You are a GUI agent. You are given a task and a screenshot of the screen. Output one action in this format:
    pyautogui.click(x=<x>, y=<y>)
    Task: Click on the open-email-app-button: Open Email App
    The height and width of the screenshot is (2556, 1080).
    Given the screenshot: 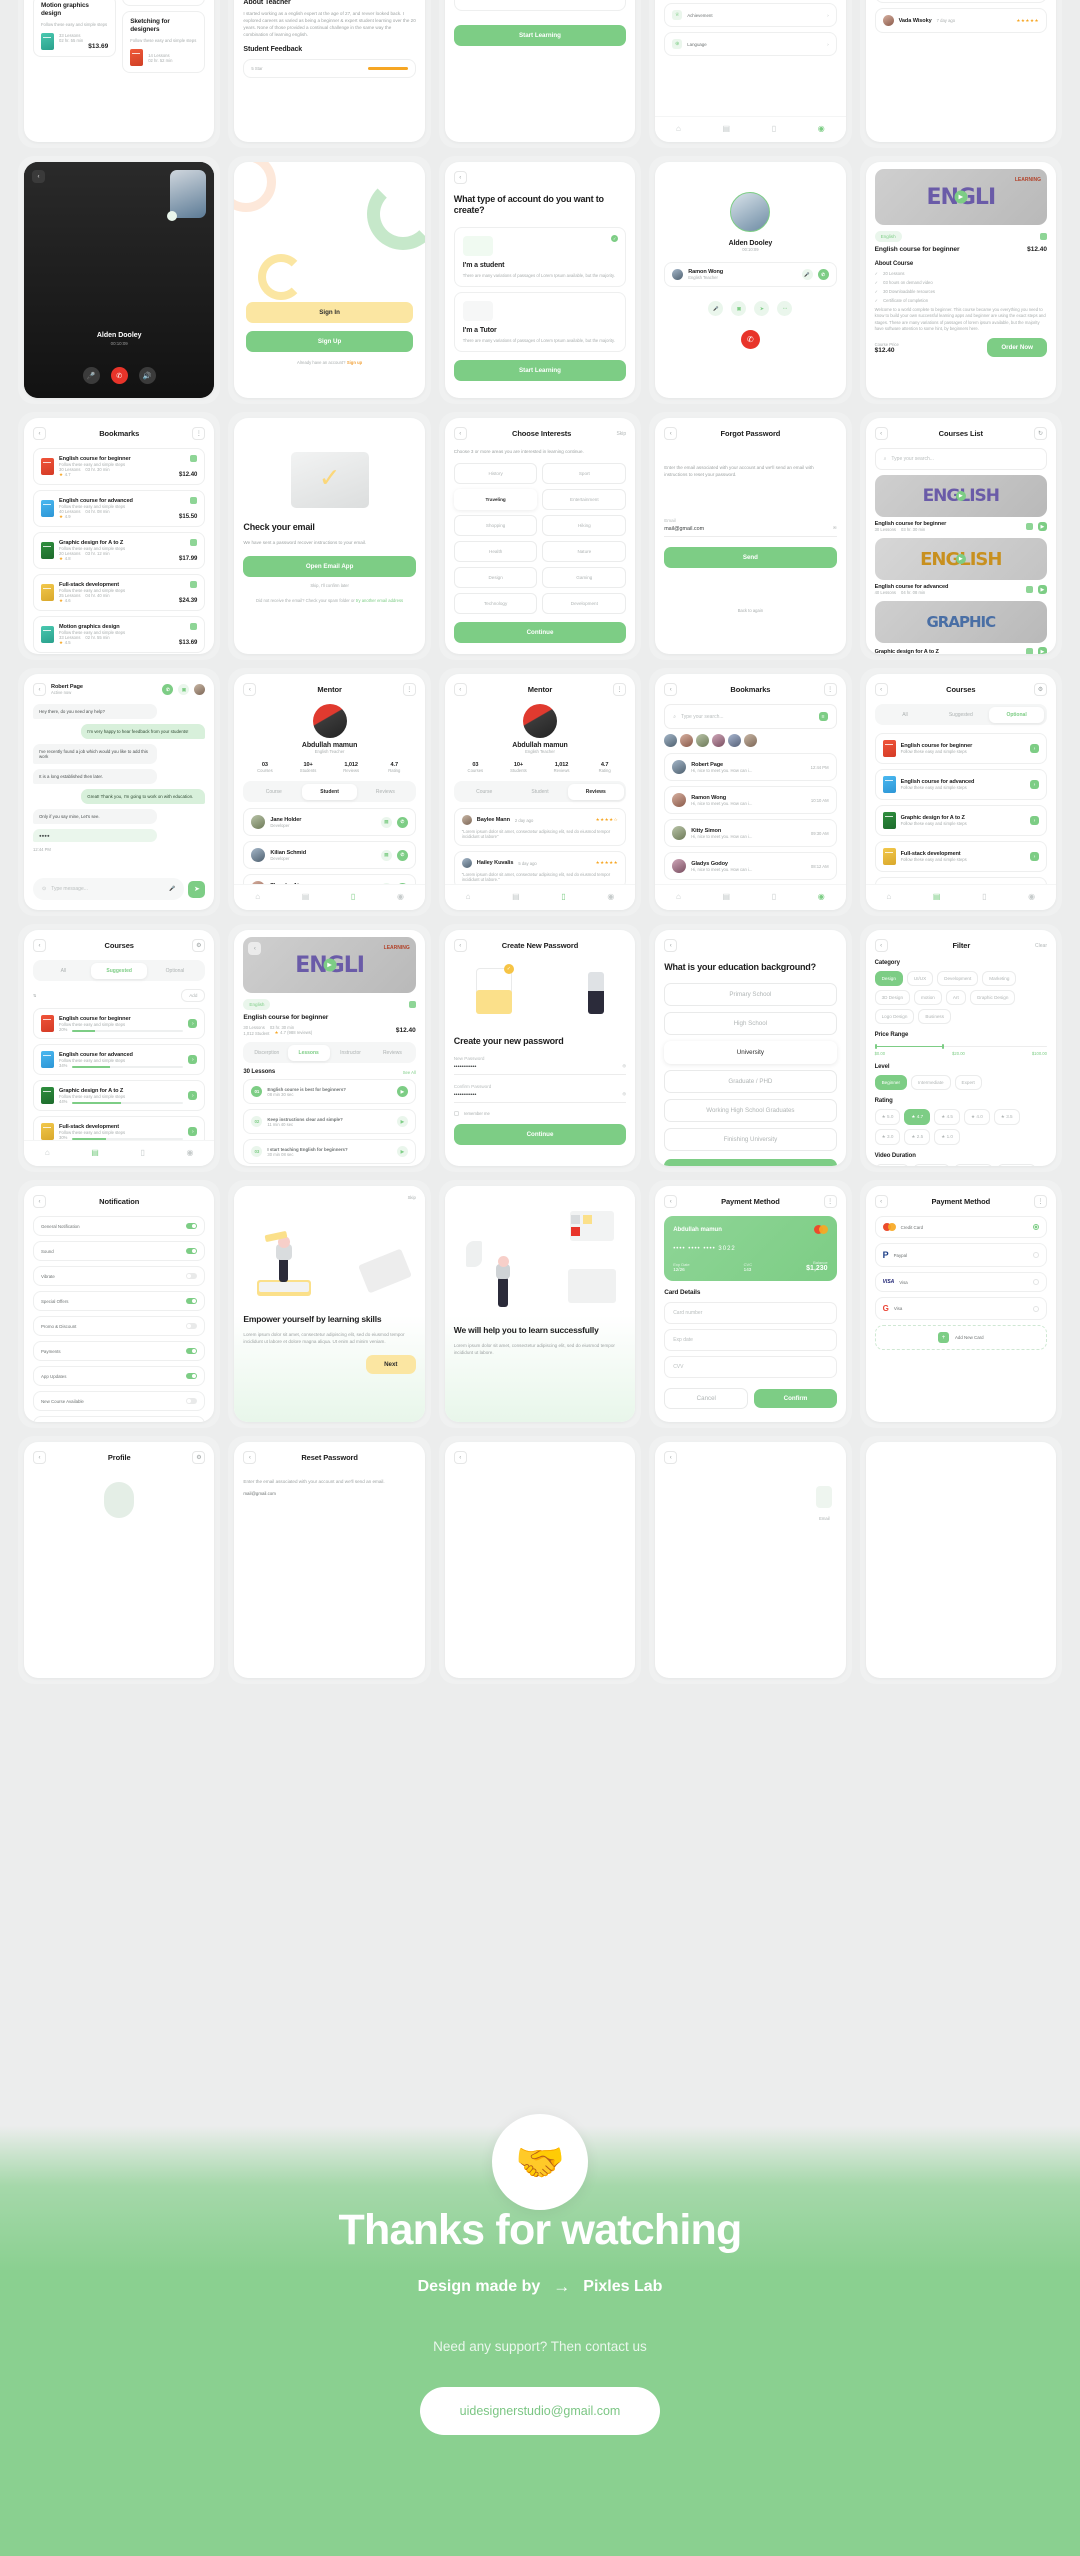 What is the action you would take?
    pyautogui.click(x=329, y=567)
    